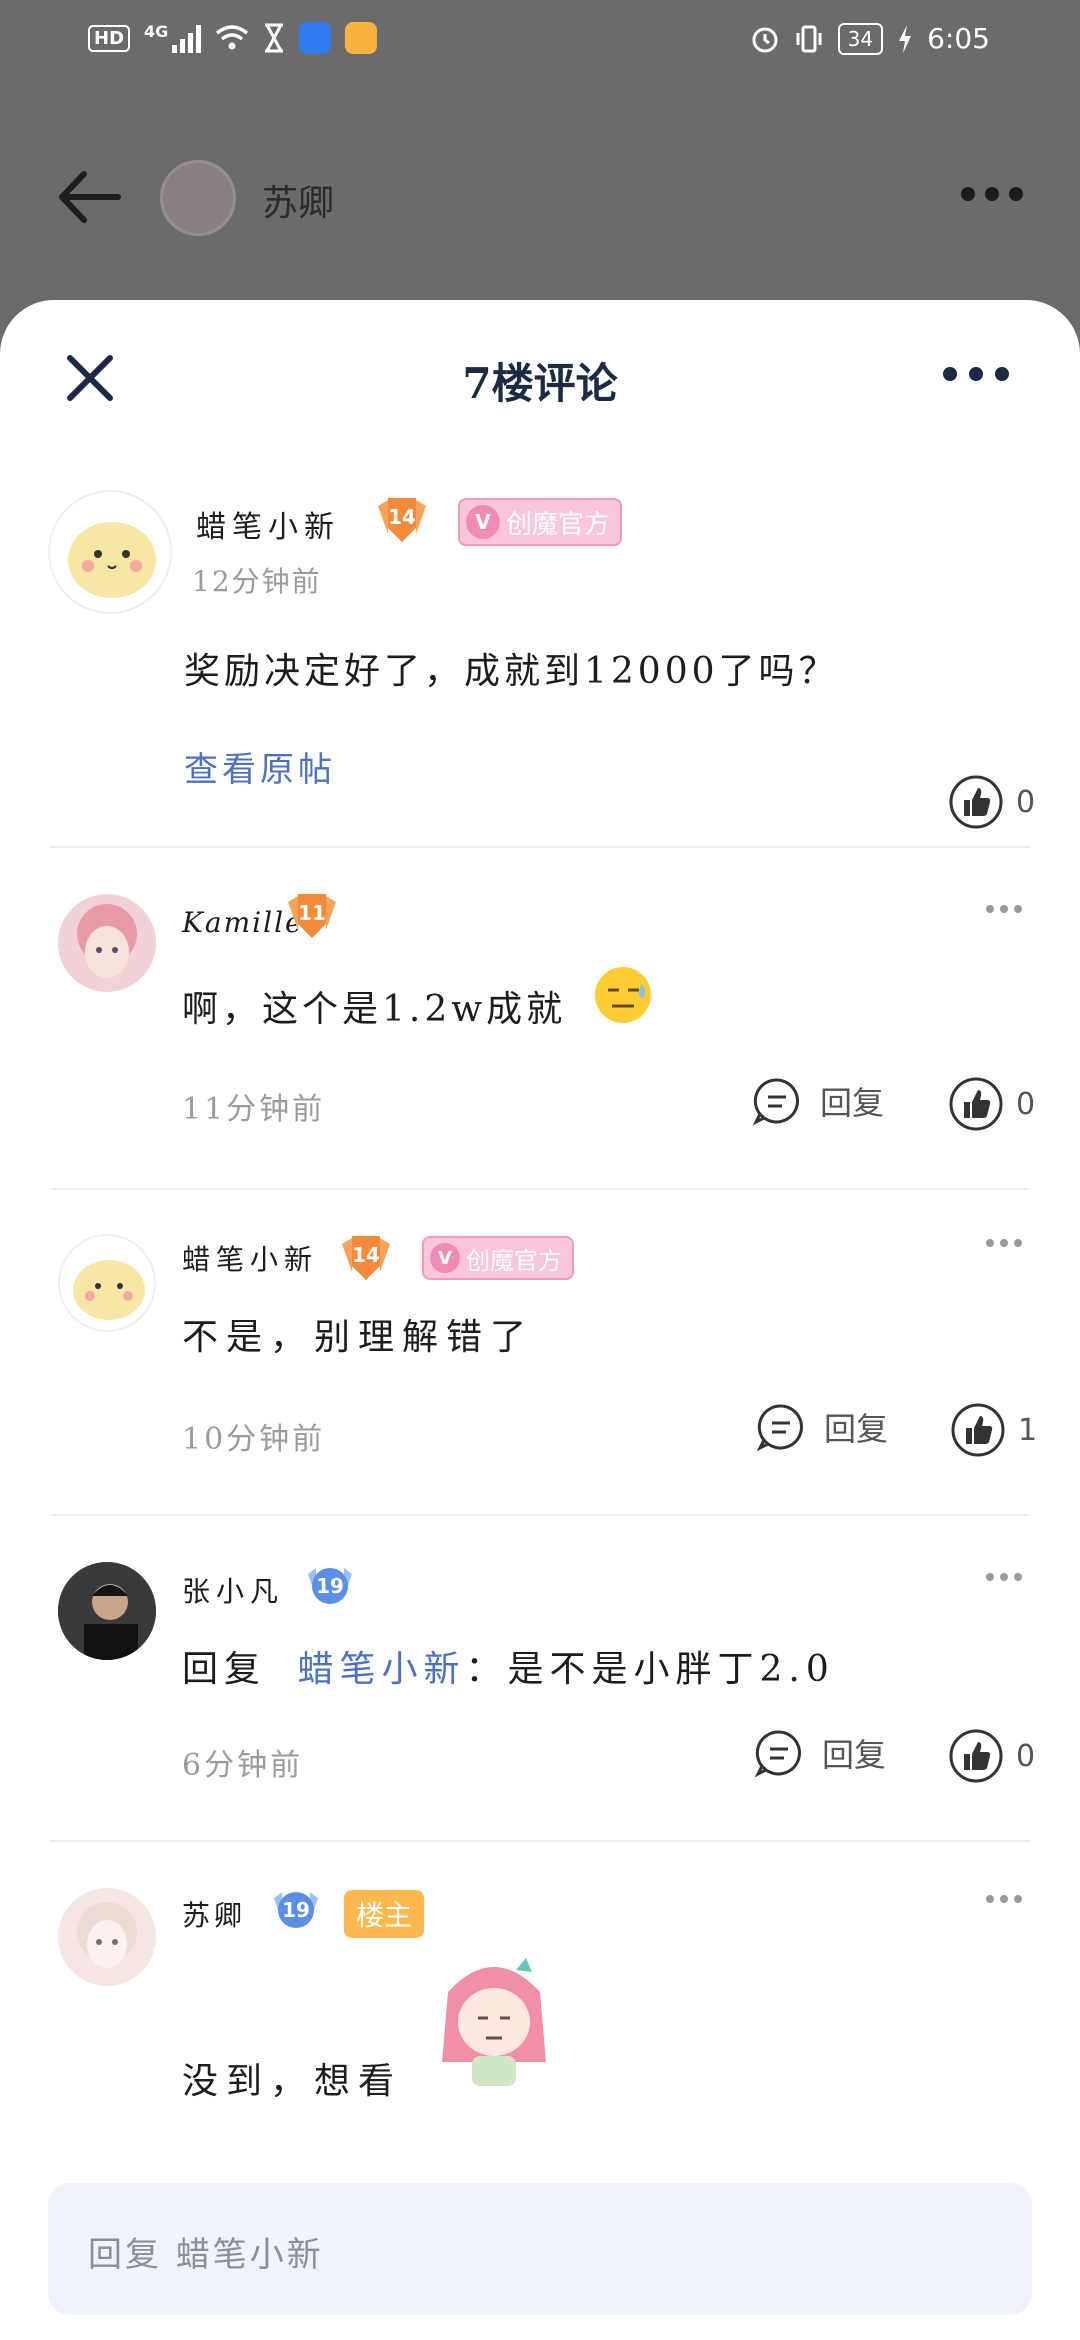 The height and width of the screenshot is (2340, 1080). I want to click on charging-icon, so click(905, 38).